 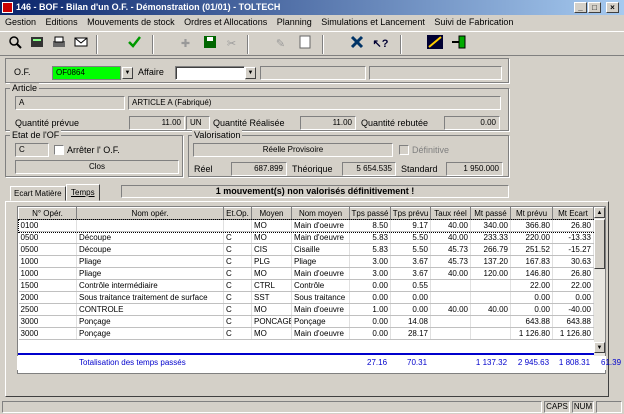 I want to click on status-empty-panel, so click(x=609, y=407).